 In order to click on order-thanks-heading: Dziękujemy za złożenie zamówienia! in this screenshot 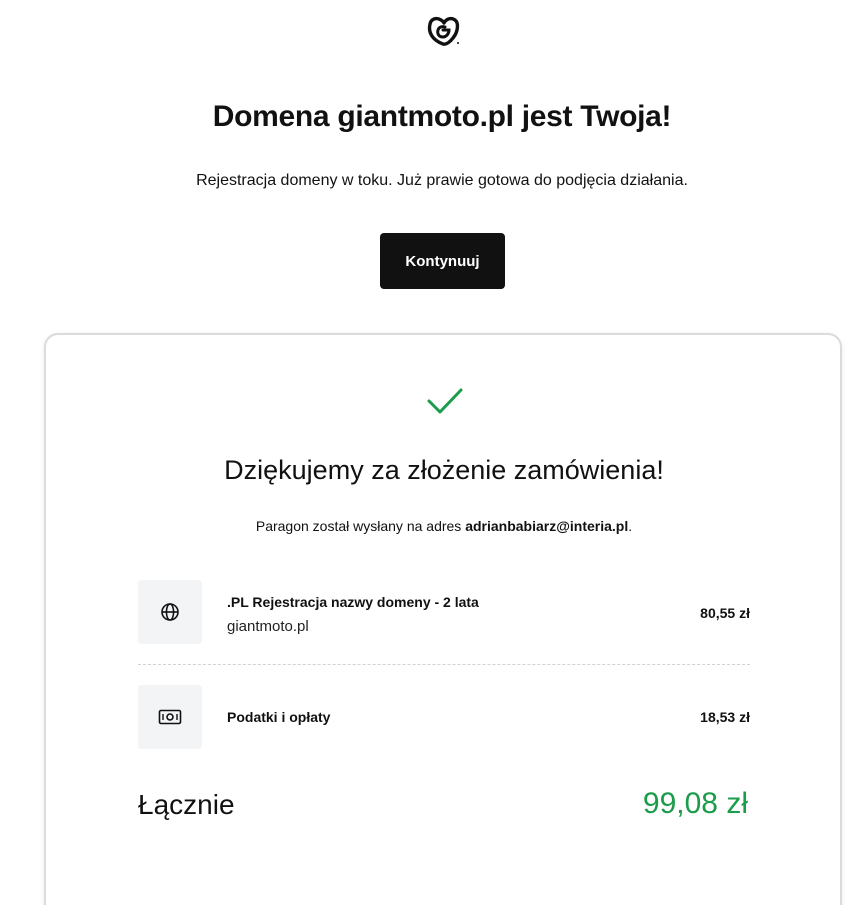, I will do `click(444, 470)`.